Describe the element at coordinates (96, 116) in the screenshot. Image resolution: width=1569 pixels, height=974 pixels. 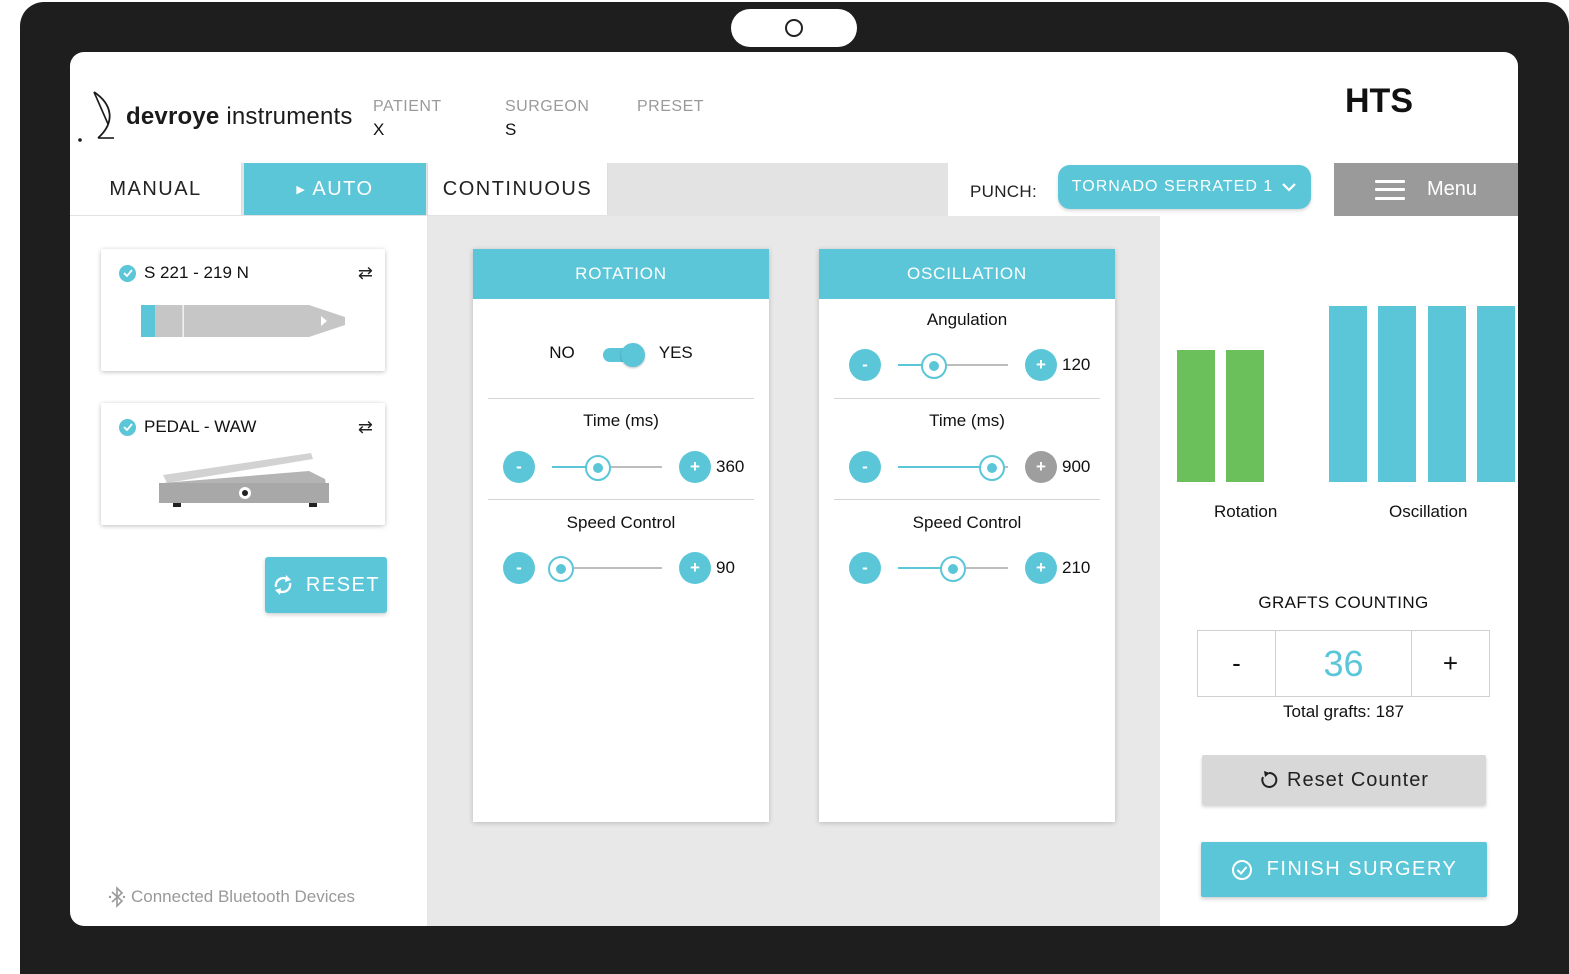
I see `logo-mark-icon` at that location.